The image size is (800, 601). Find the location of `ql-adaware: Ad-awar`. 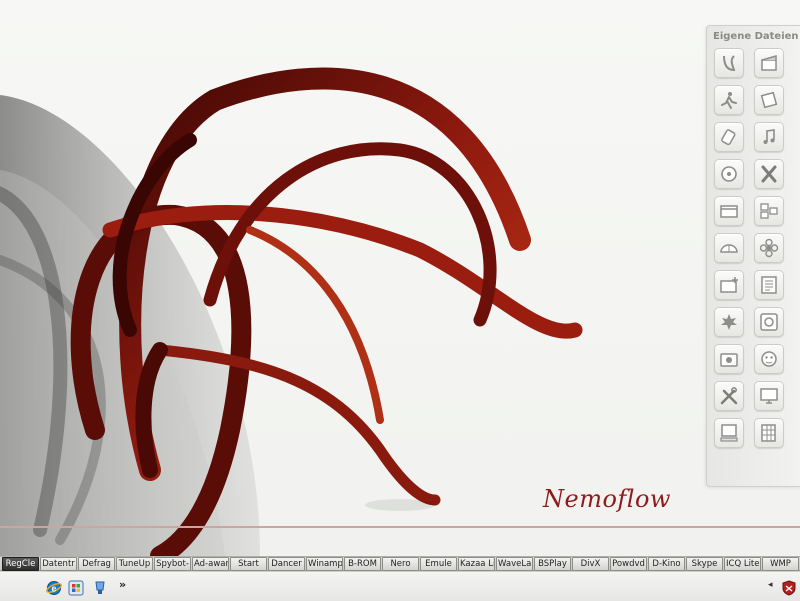

ql-adaware: Ad-awar is located at coordinates (210, 563).